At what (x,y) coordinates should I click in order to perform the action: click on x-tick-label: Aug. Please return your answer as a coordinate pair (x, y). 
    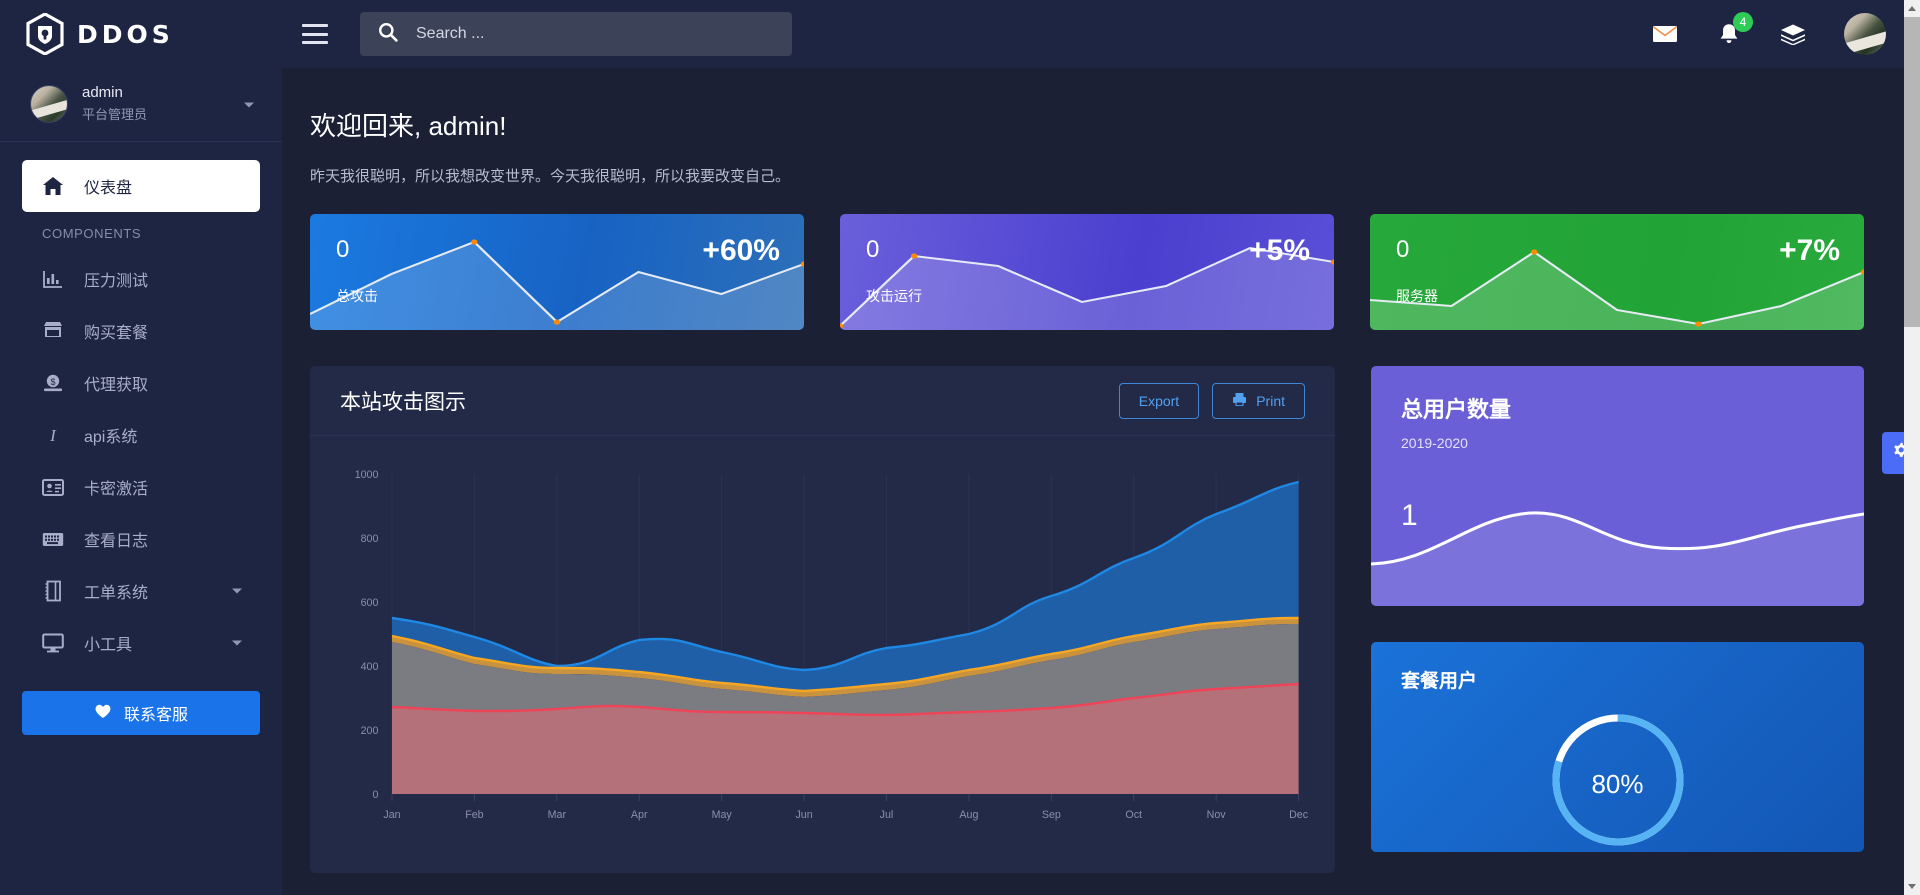
    Looking at the image, I should click on (968, 815).